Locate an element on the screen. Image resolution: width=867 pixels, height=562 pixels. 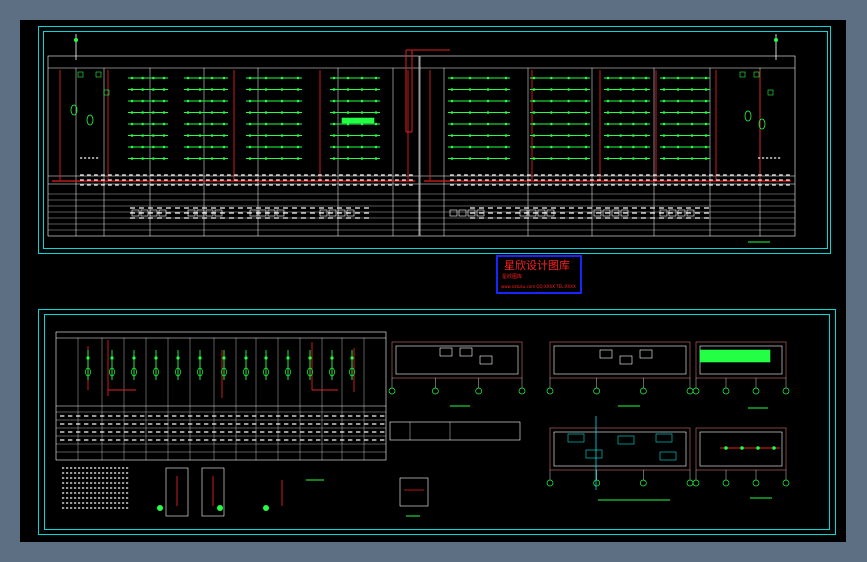
watermark-contact: www.xxtuku.com QQ:XXXX TEL:XXXX is located at coordinates (538, 286).